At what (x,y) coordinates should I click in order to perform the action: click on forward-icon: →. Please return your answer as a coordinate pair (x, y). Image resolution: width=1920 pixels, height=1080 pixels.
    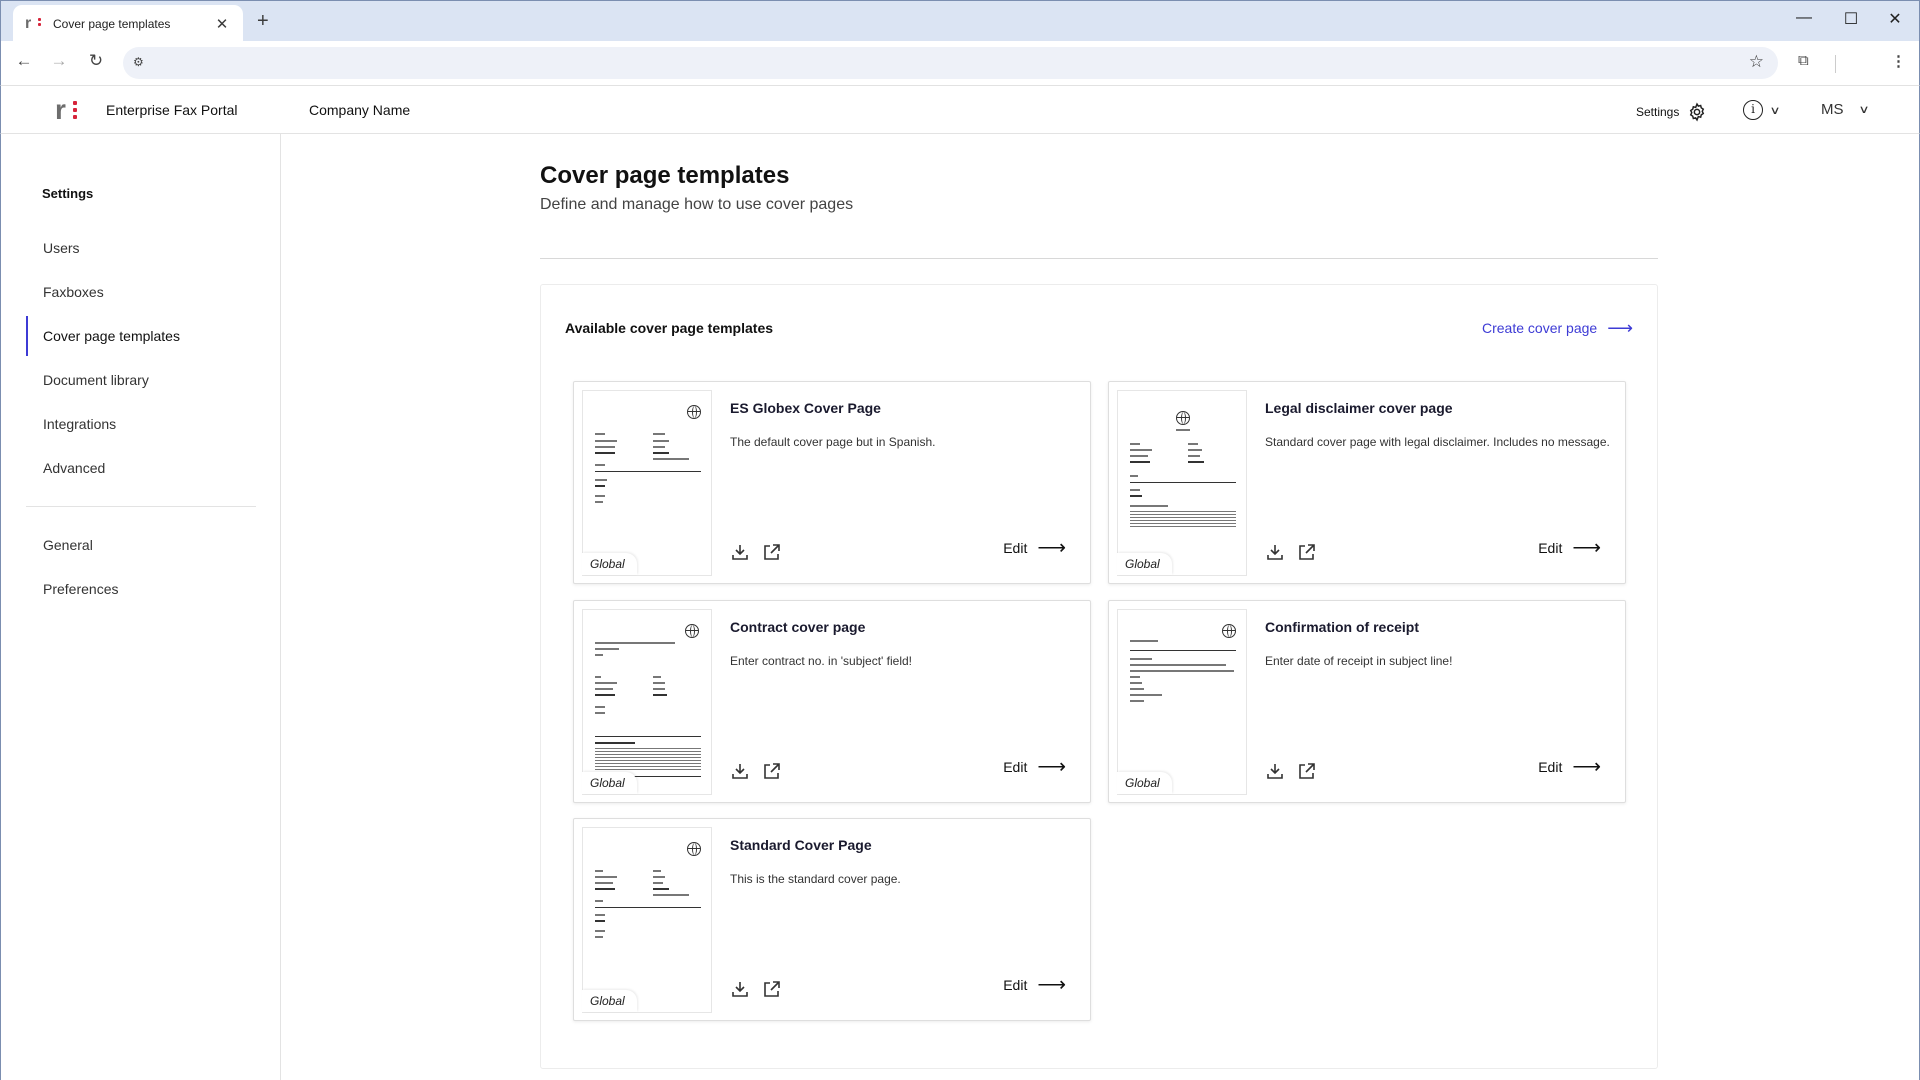
    Looking at the image, I should click on (59, 61).